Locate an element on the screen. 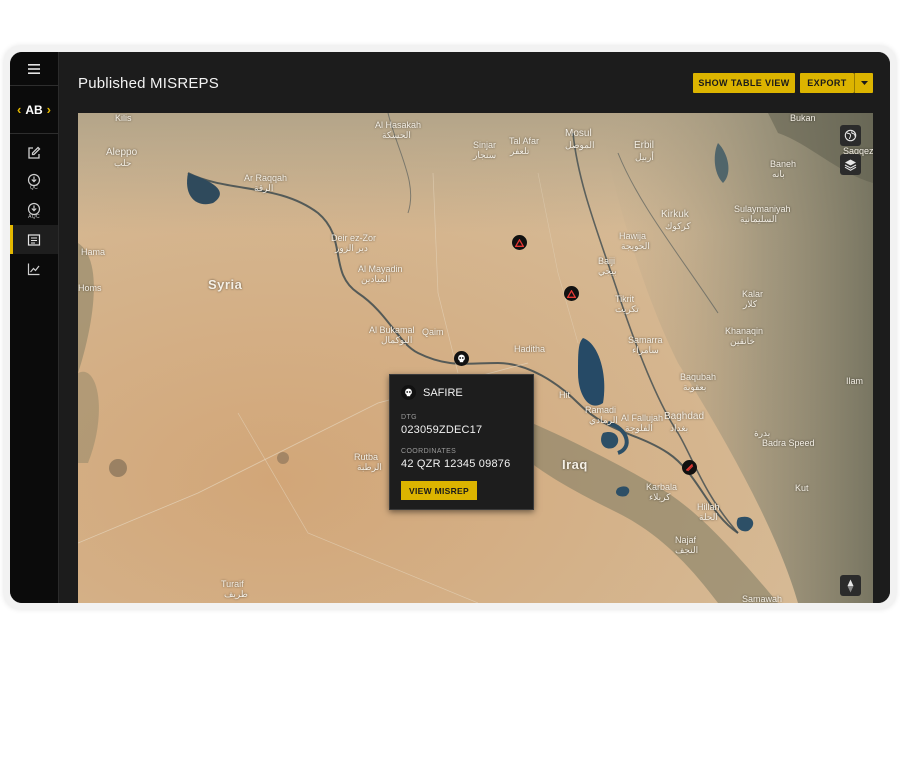 This screenshot has width=900, height=765. map-label: بانه is located at coordinates (778, 174).